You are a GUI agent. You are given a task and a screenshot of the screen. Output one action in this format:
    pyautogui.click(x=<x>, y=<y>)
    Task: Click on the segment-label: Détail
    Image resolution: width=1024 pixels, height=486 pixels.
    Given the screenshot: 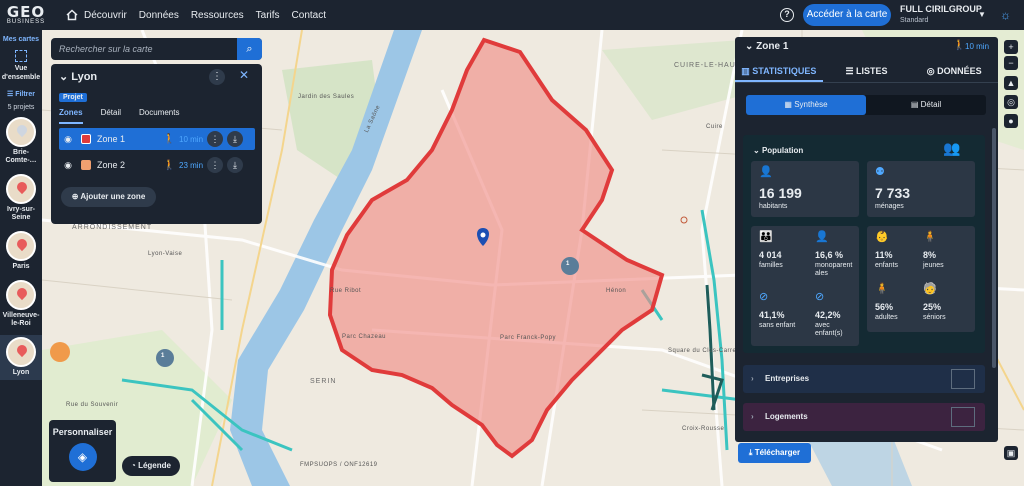 What is the action you would take?
    pyautogui.click(x=931, y=104)
    